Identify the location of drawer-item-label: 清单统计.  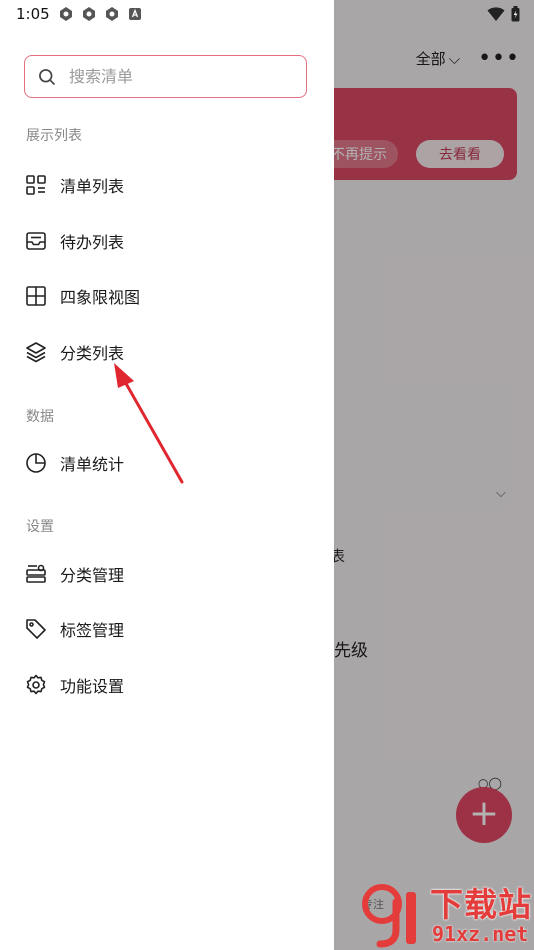
(92, 464).